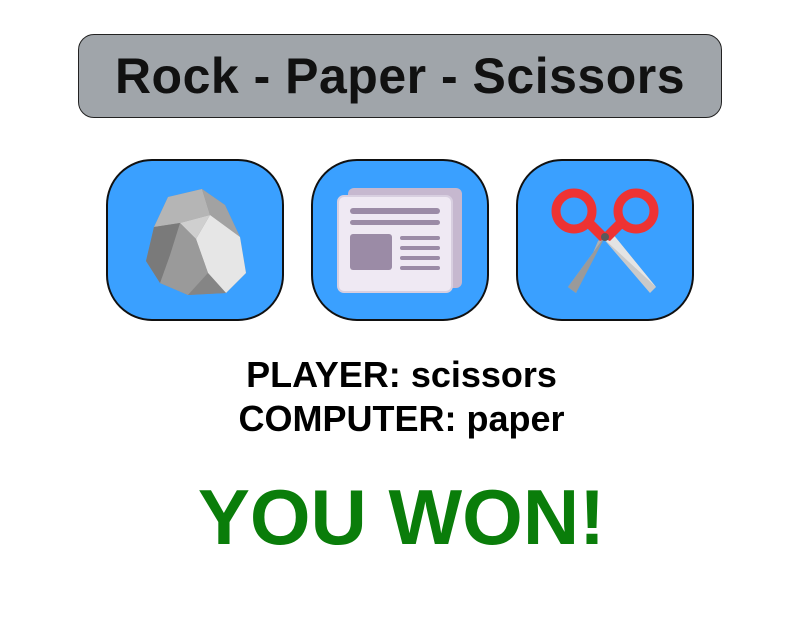  I want to click on game-title: Rock - Paper - Scissors, so click(400, 76).